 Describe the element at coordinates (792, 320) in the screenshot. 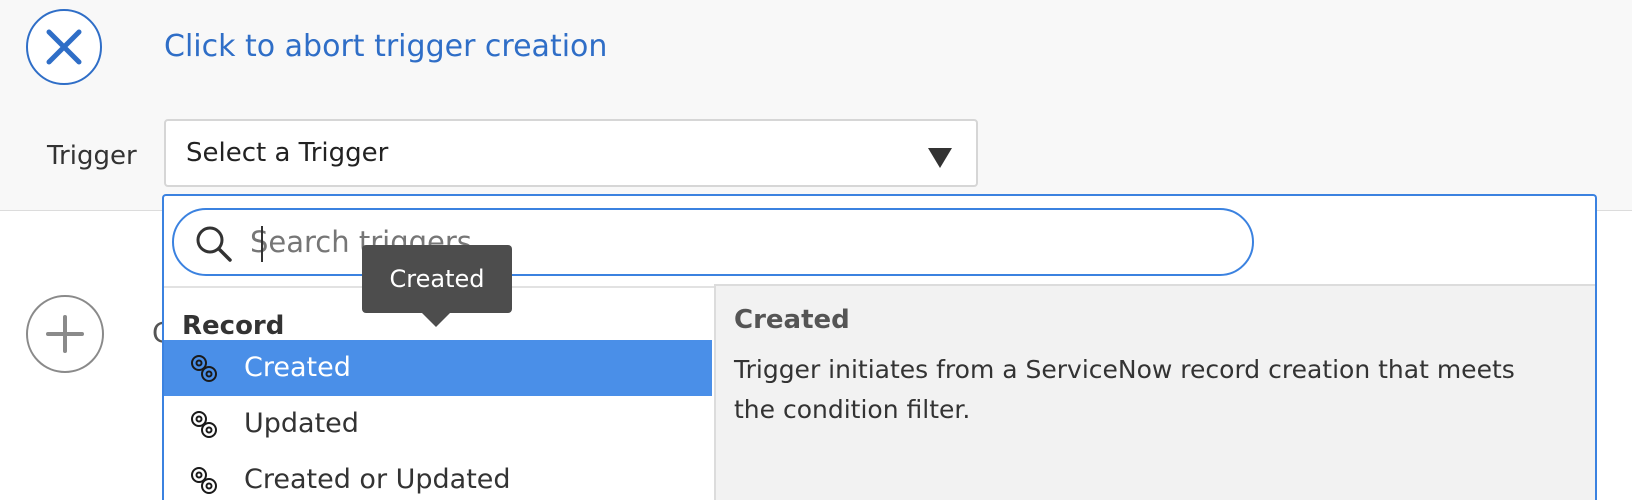

I see `detail-title: Created` at that location.